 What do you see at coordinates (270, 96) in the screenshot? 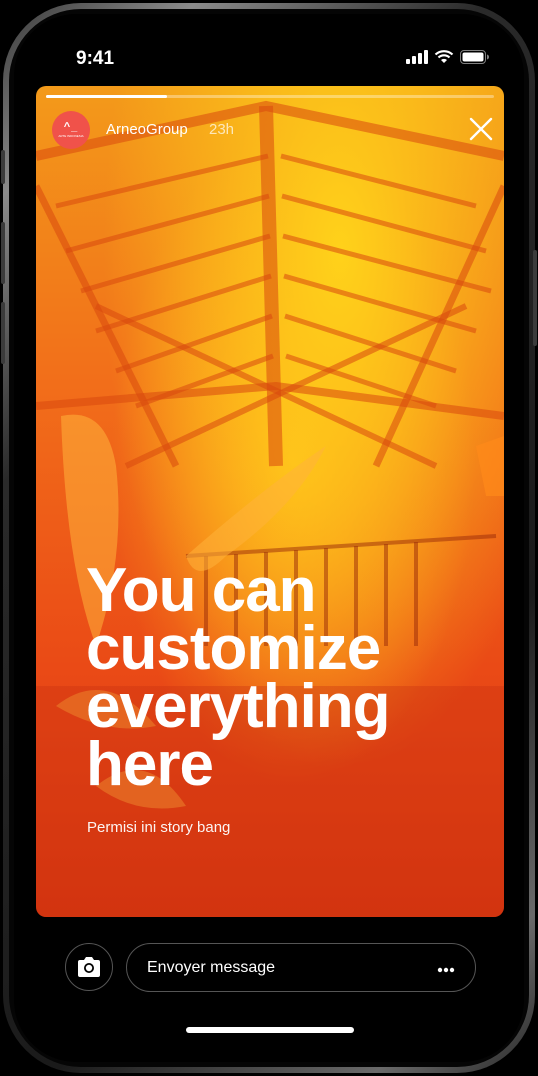
I see `story-progress-bar` at bounding box center [270, 96].